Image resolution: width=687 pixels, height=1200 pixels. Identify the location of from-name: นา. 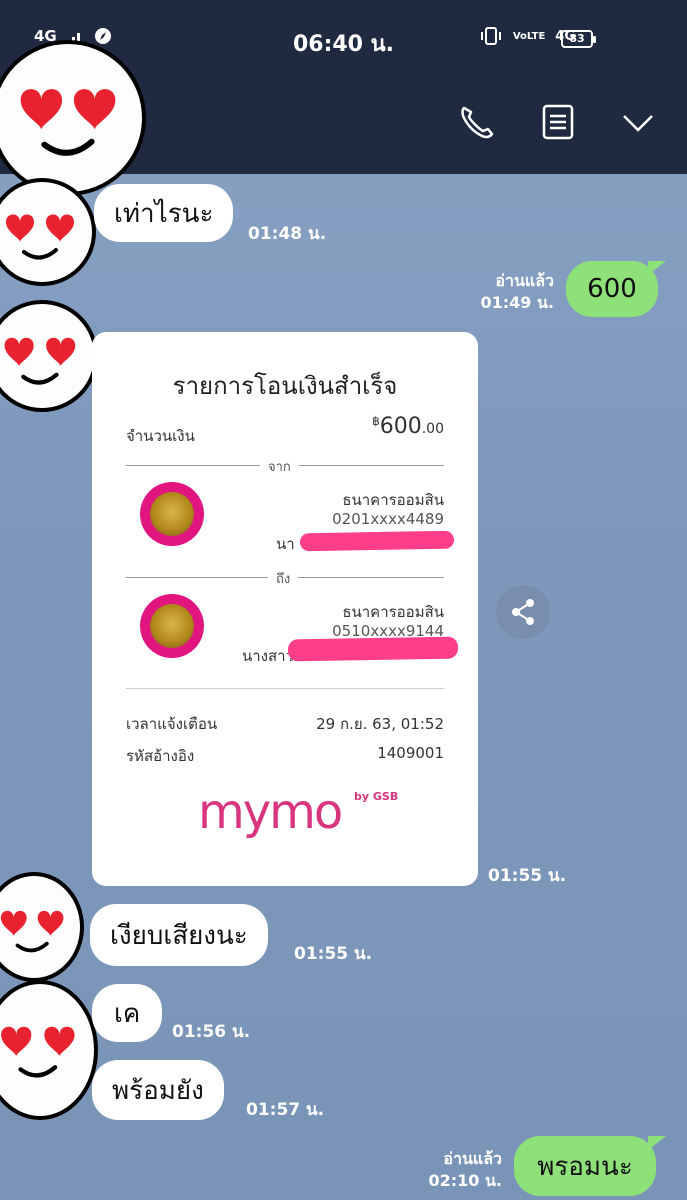
(285, 544).